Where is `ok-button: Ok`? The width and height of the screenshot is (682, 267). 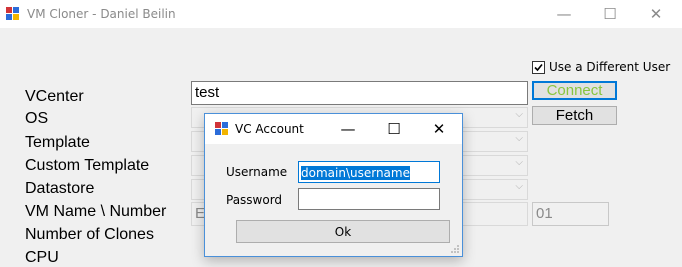 ok-button: Ok is located at coordinates (343, 231).